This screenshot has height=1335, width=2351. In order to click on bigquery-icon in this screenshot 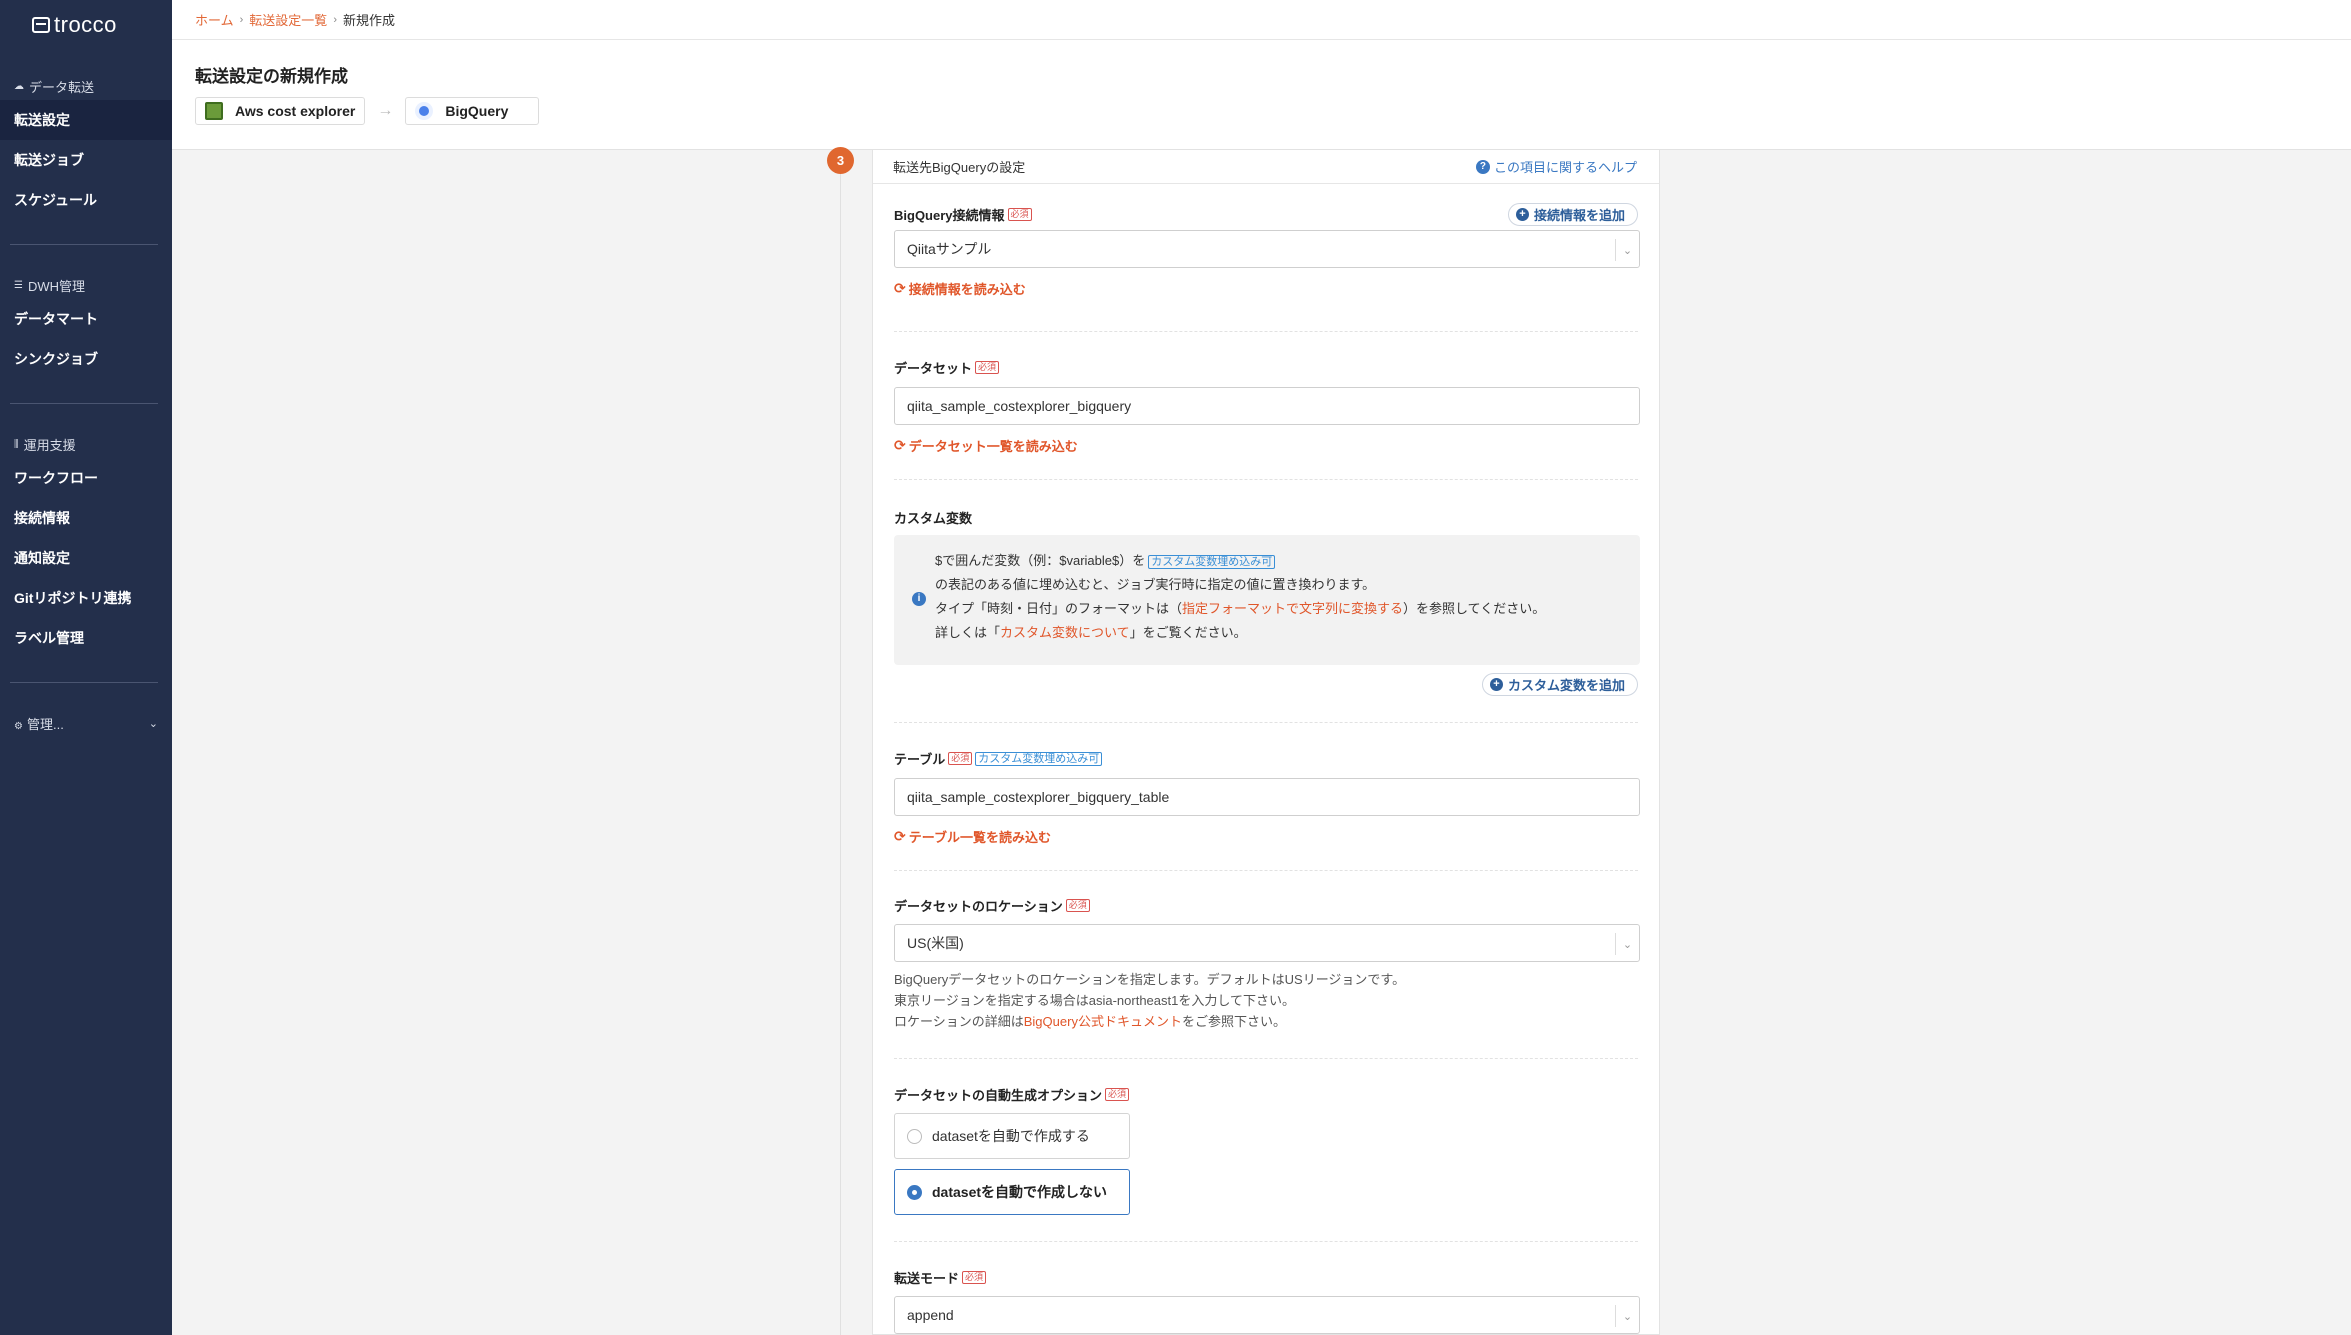, I will do `click(424, 111)`.